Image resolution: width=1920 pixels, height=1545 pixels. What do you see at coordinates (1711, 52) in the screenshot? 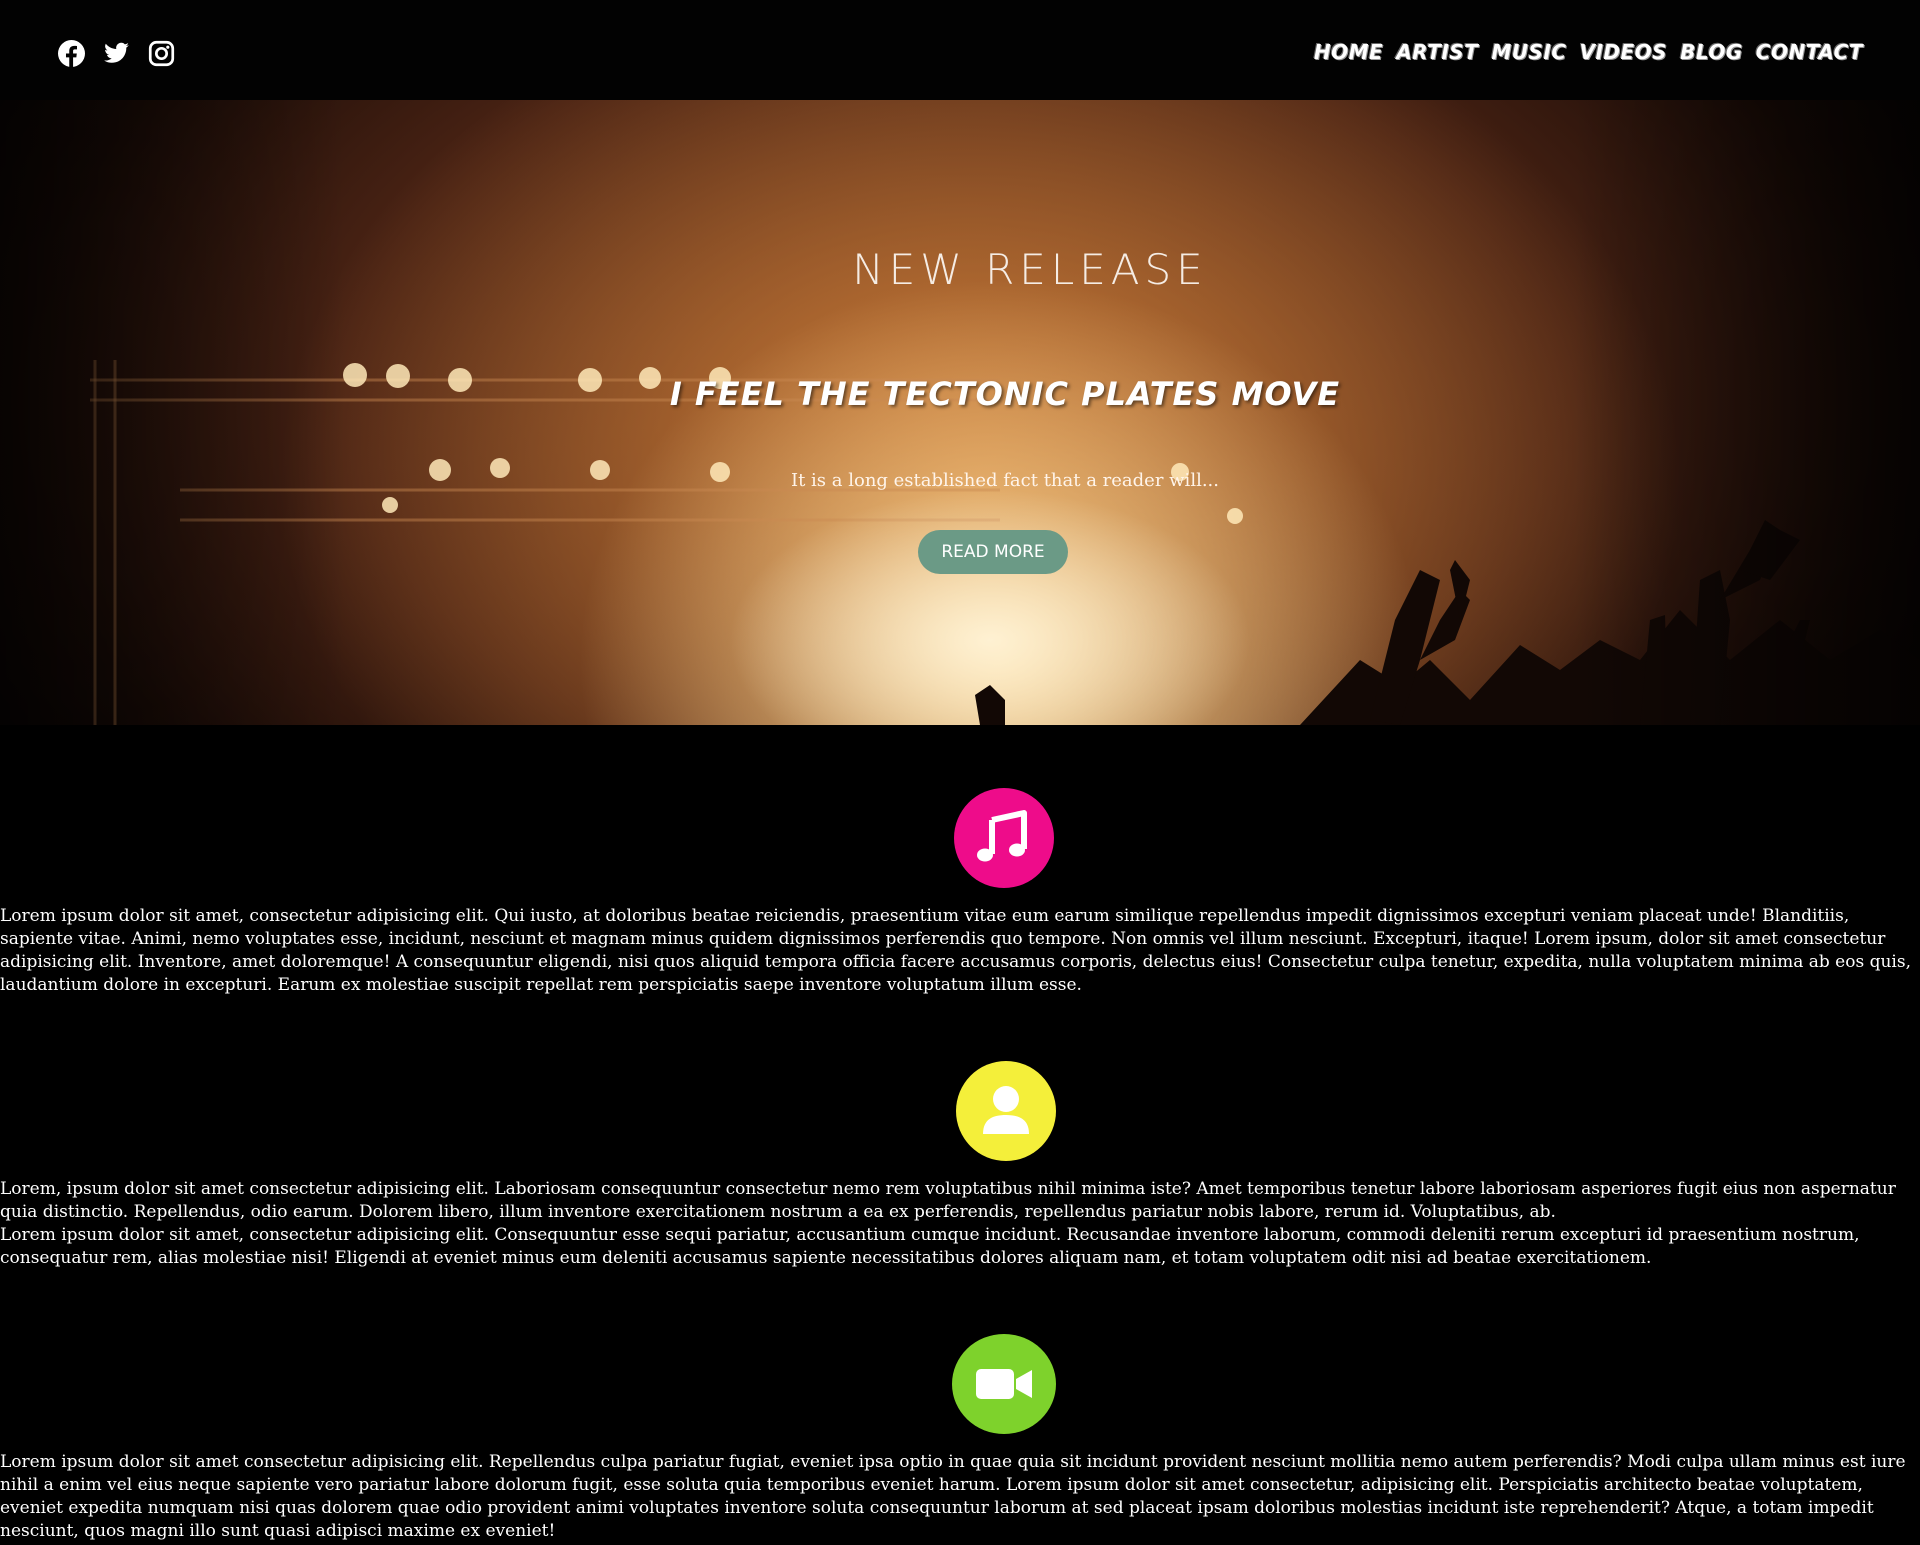
I see `nav-blog: BLOG` at bounding box center [1711, 52].